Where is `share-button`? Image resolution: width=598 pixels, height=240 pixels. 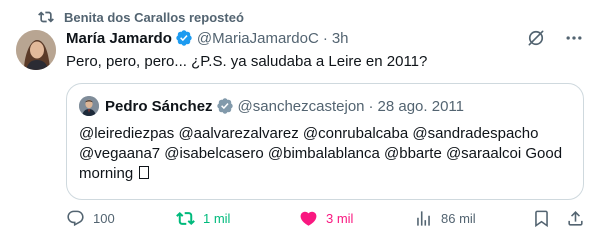
share-button is located at coordinates (575, 218).